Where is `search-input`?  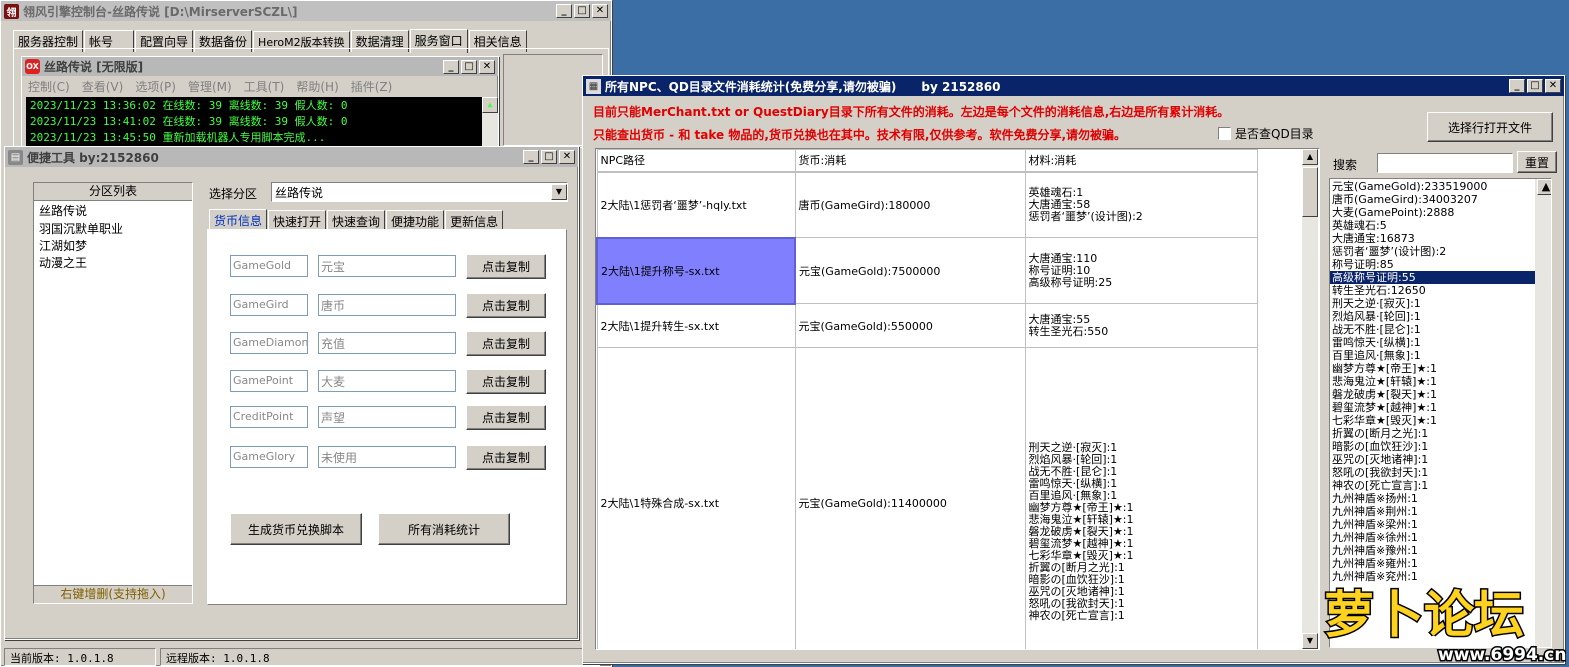
search-input is located at coordinates (1445, 163).